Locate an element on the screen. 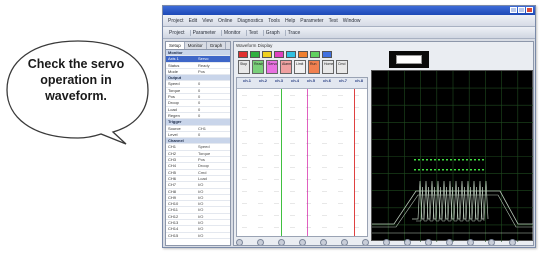 The height and width of the screenshot is (253, 544). signal-indicators is located at coordinates (285, 54).